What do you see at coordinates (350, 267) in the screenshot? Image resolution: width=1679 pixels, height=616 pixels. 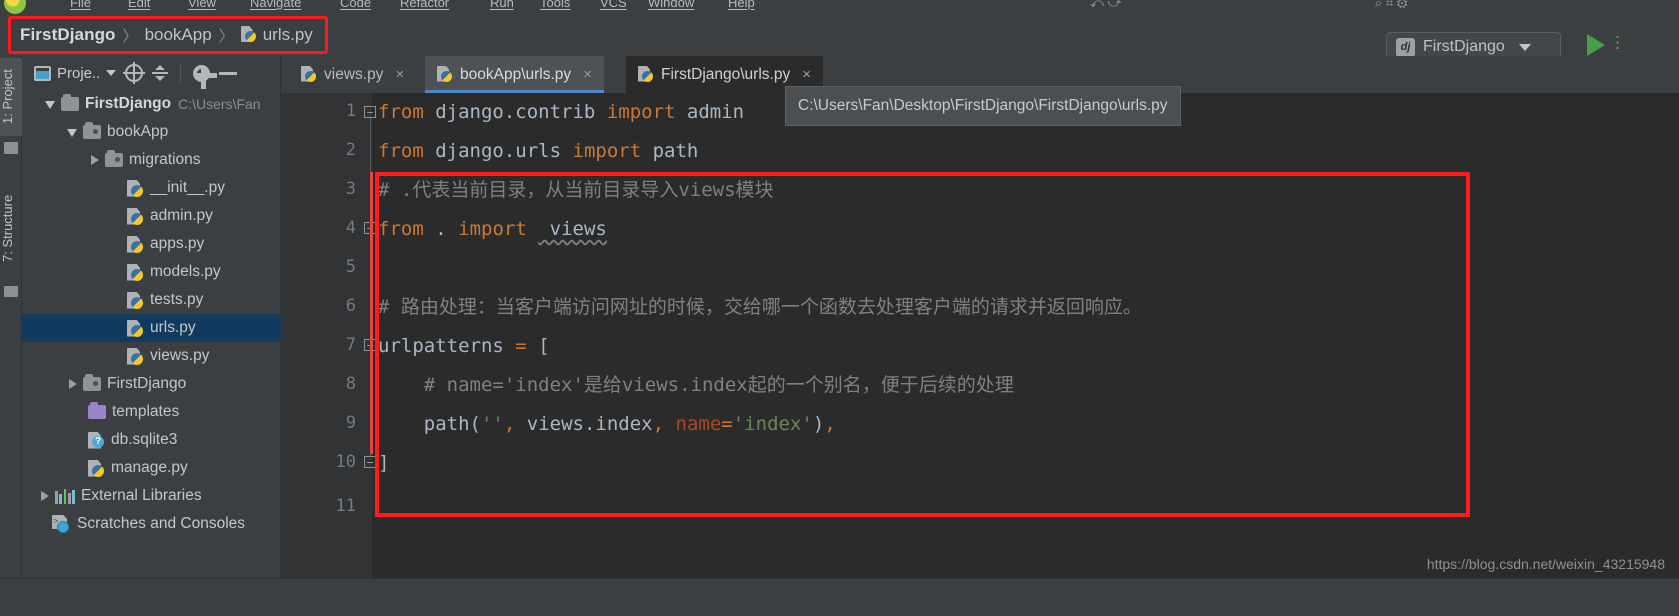 I see `line-number: 5` at bounding box center [350, 267].